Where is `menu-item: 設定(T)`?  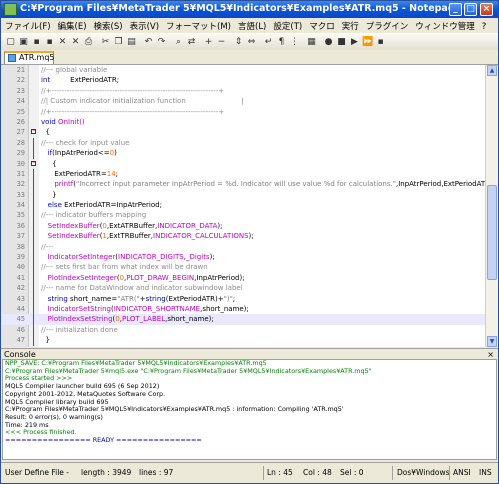
menu-item: 設定(T) is located at coordinates (287, 25).